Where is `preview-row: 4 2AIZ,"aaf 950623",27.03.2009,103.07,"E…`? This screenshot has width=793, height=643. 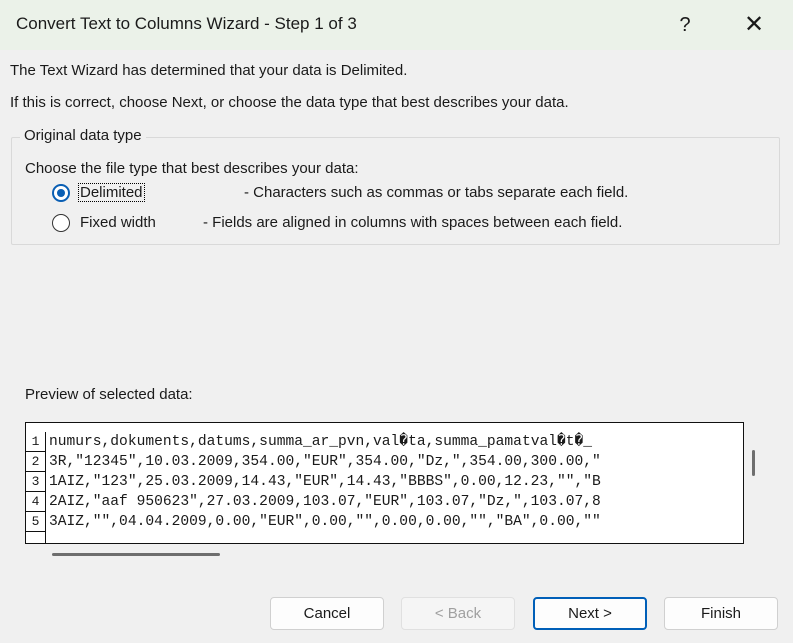
preview-row: 4 2AIZ,"aaf 950623",27.03.2009,103.07,"E… is located at coordinates (384, 502).